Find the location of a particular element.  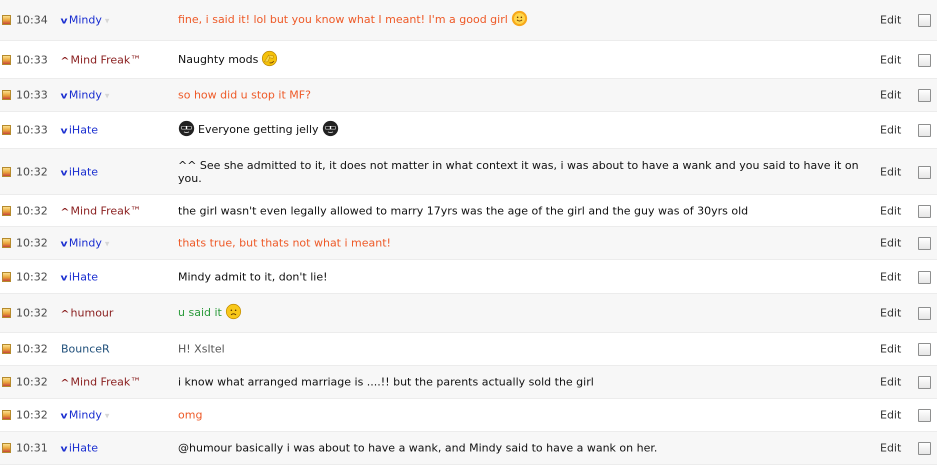

message-text-wrap: u said it is located at coordinates (522, 311).